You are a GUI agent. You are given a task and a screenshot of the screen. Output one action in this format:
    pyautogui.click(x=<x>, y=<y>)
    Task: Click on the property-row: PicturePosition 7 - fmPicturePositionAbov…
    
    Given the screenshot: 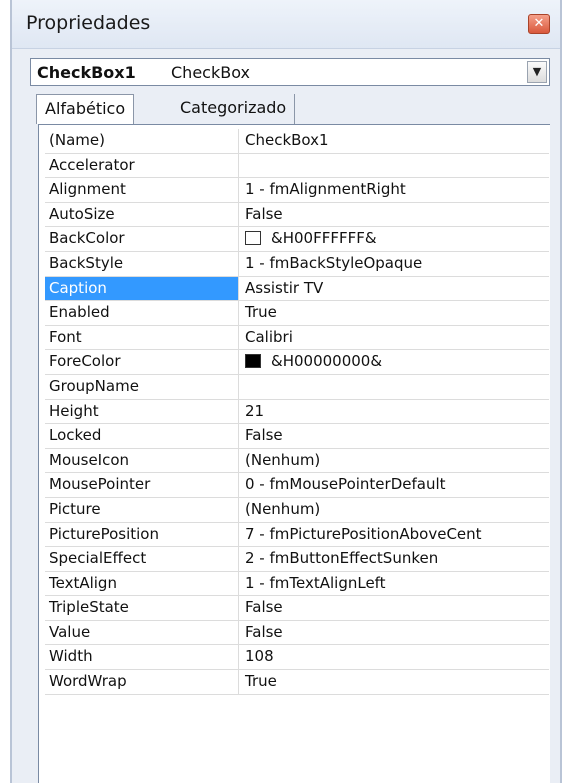 What is the action you would take?
    pyautogui.click(x=297, y=535)
    